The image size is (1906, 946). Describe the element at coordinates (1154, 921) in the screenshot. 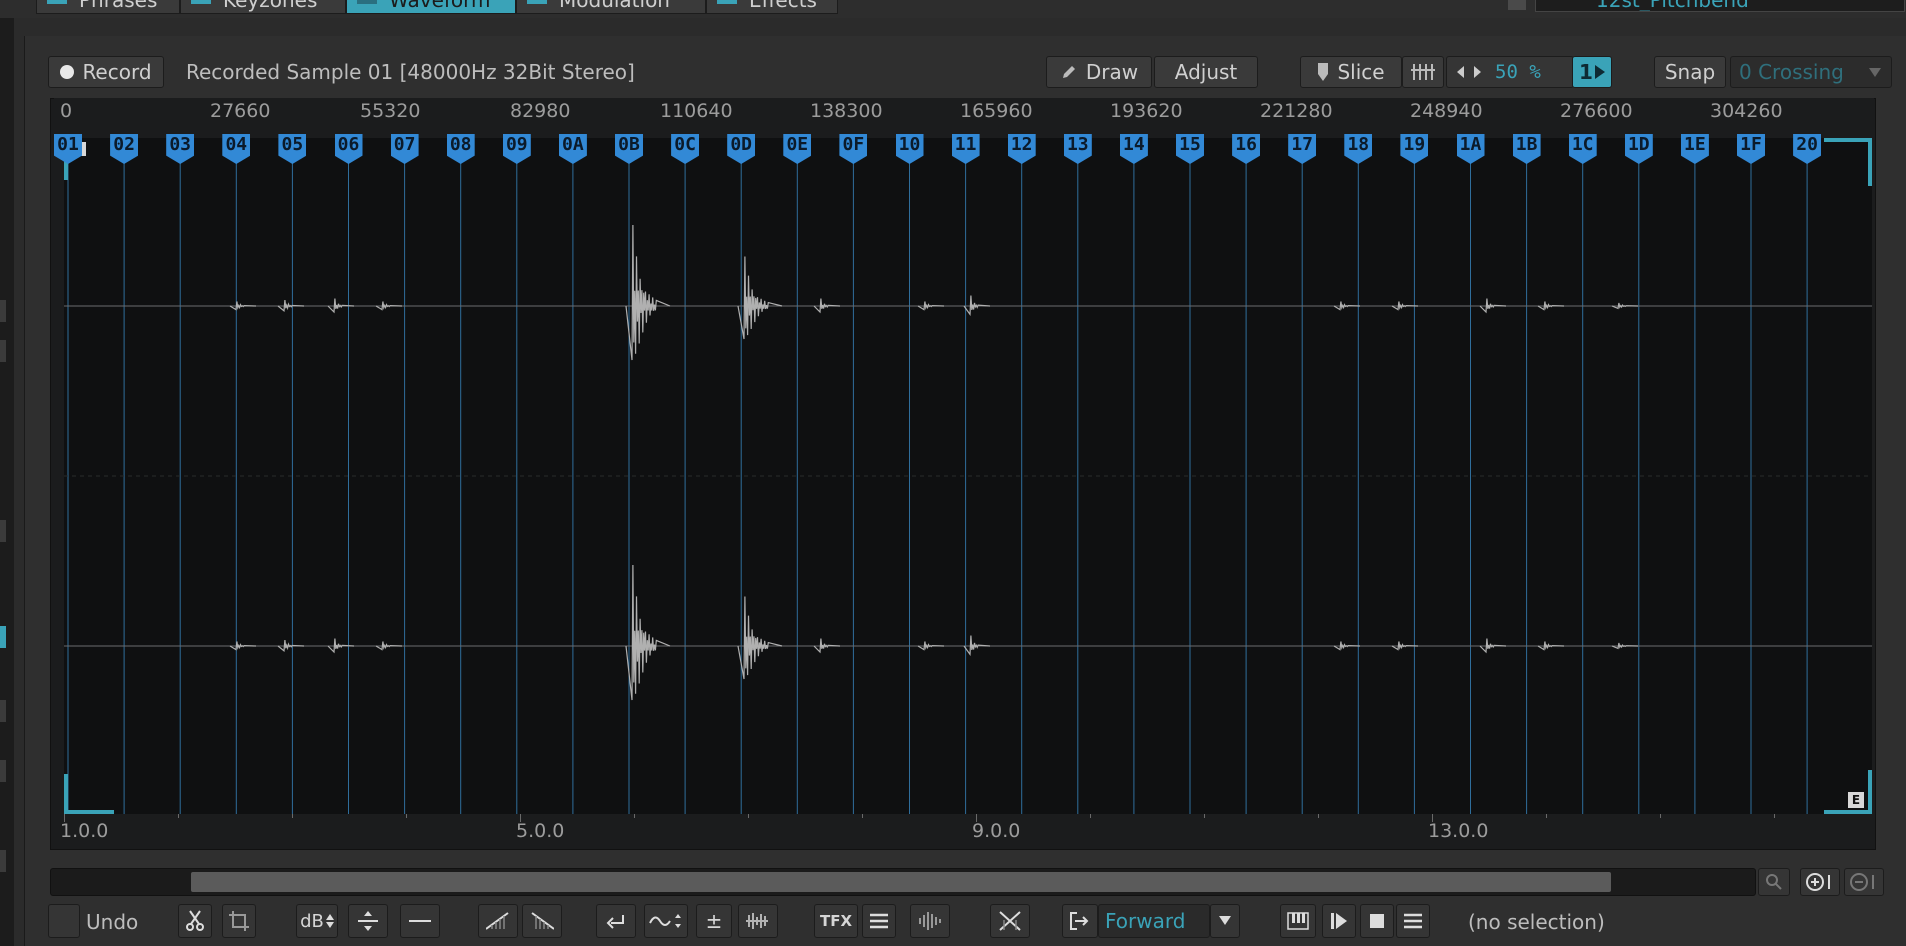

I see `playback-mode-select: Forward` at that location.